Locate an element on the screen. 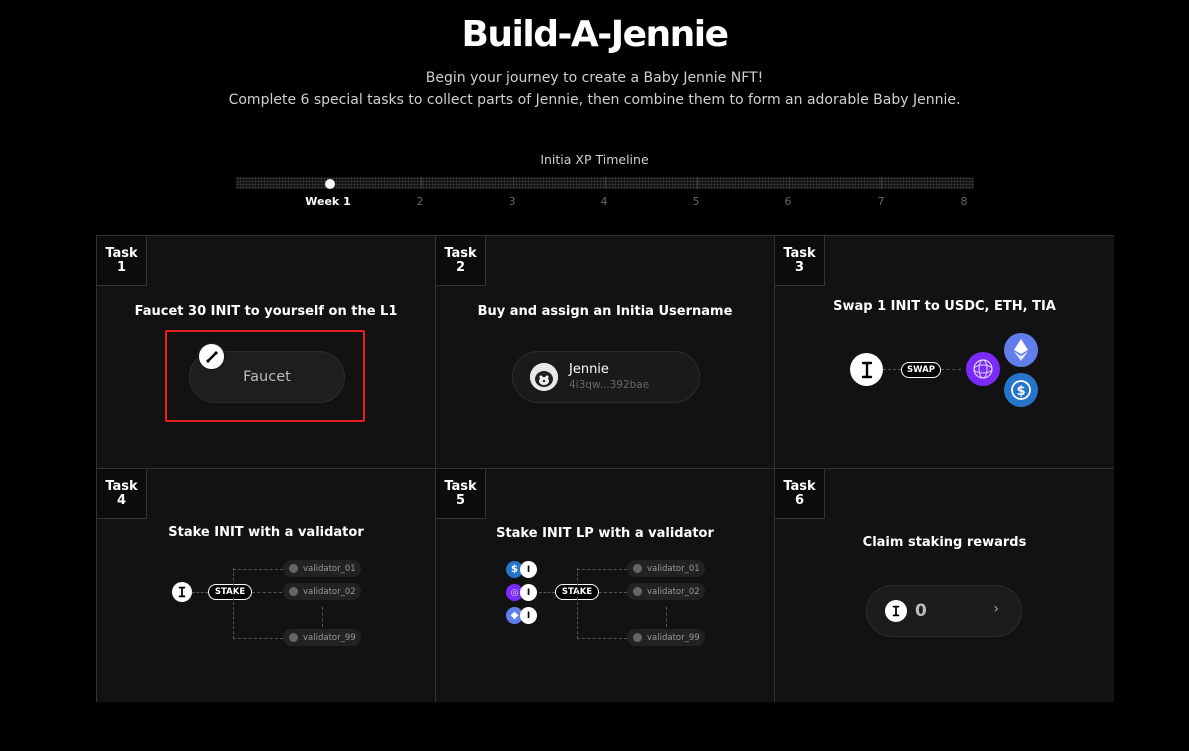  timeline-week-7: 7 is located at coordinates (881, 201).